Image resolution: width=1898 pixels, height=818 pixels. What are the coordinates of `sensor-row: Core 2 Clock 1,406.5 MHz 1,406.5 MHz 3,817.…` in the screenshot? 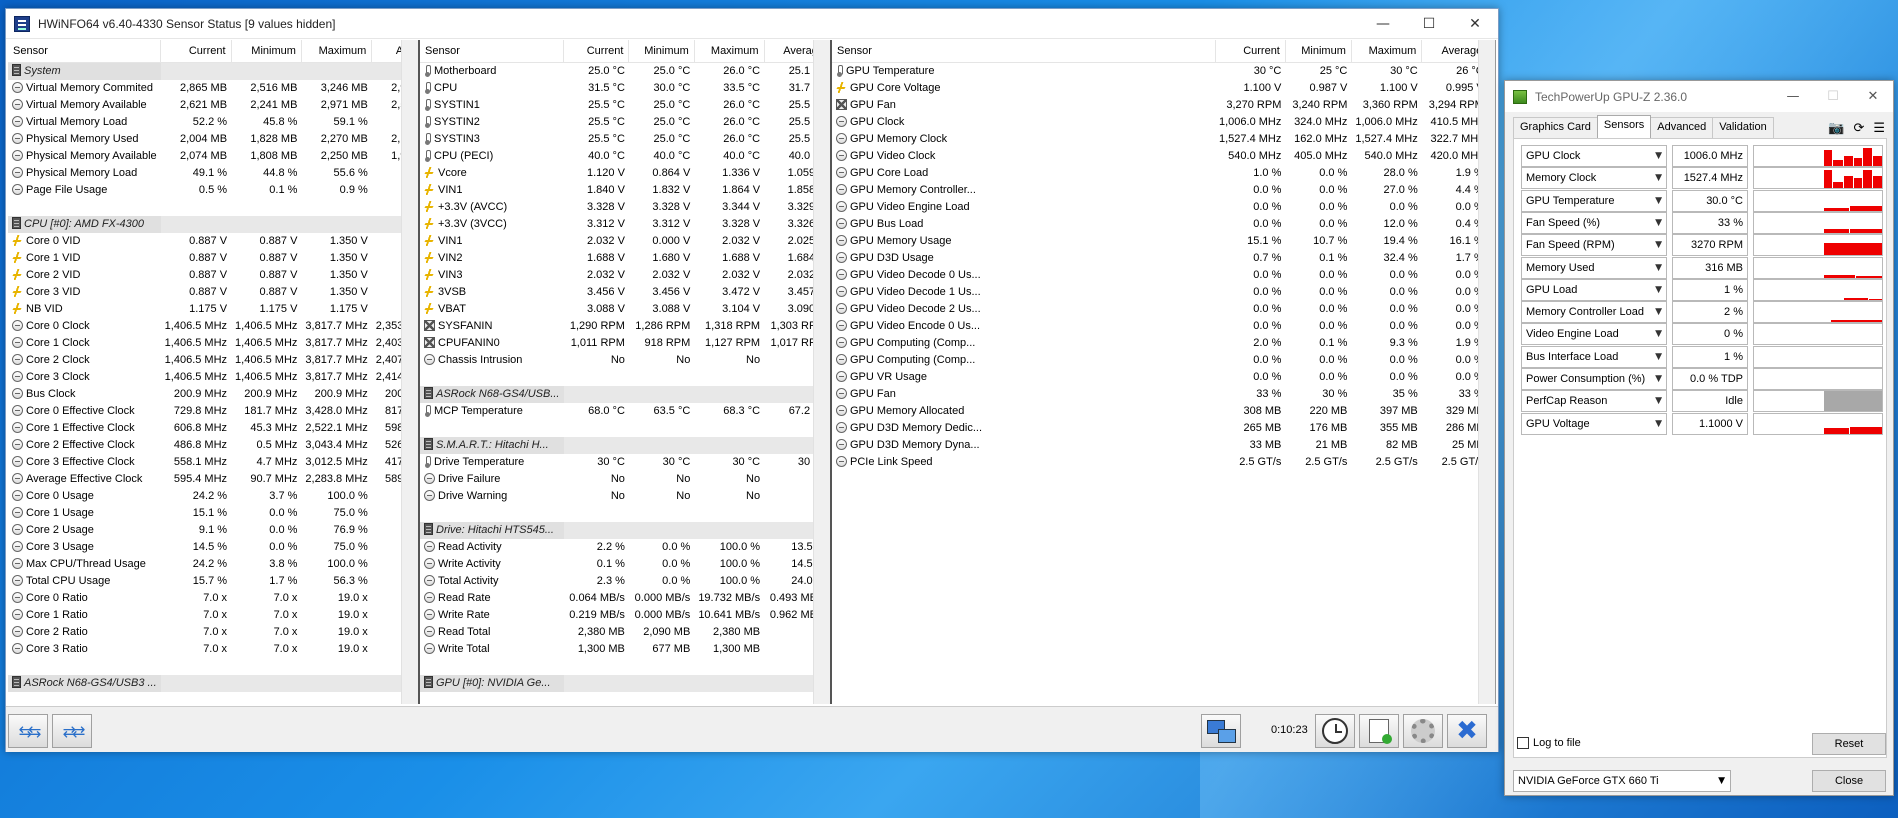 It's located at (213, 360).